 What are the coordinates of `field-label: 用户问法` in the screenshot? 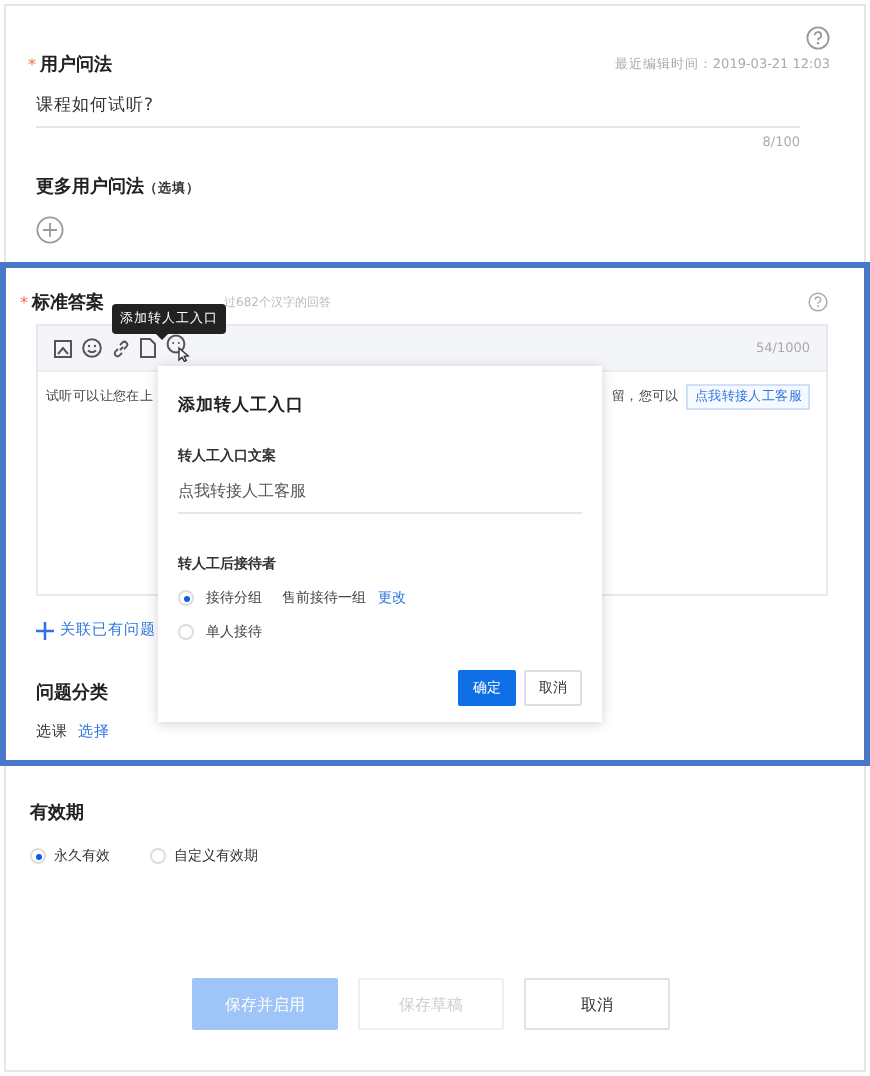 It's located at (76, 64).